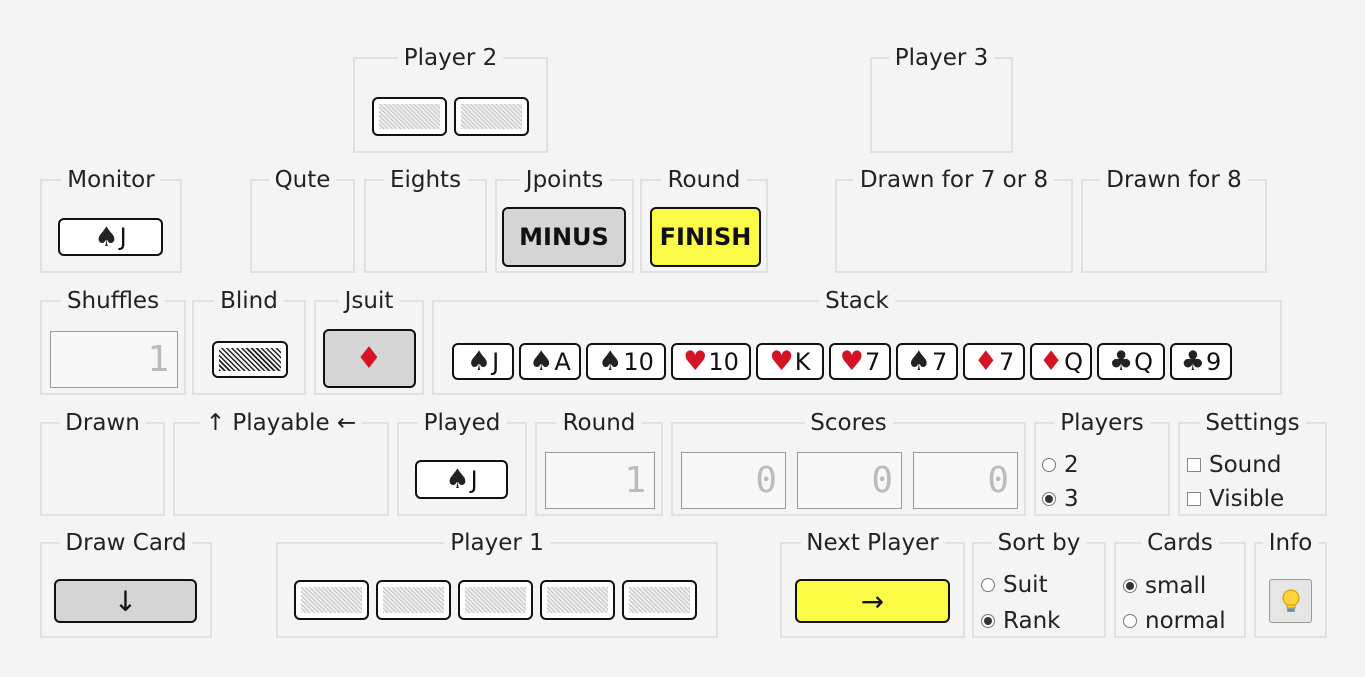 This screenshot has width=1365, height=677. I want to click on playable-panel: ↑ Playable ←, so click(281, 464).